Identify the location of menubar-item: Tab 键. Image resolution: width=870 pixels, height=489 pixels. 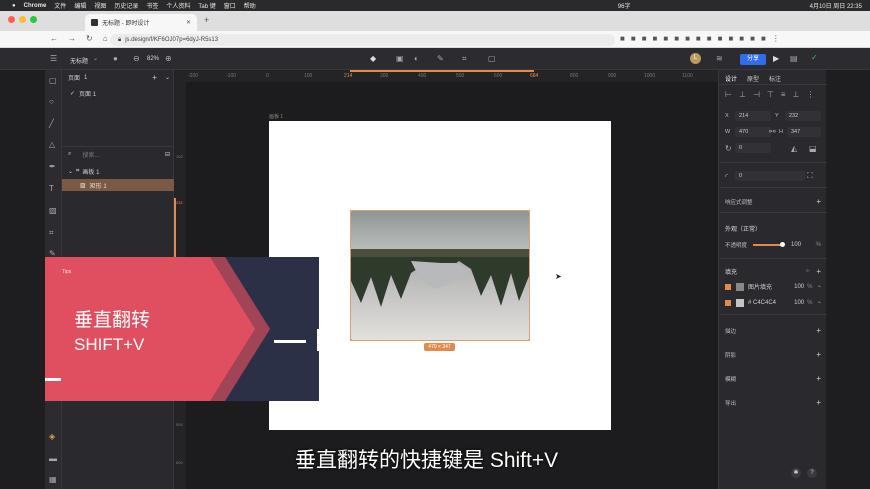
(206, 5).